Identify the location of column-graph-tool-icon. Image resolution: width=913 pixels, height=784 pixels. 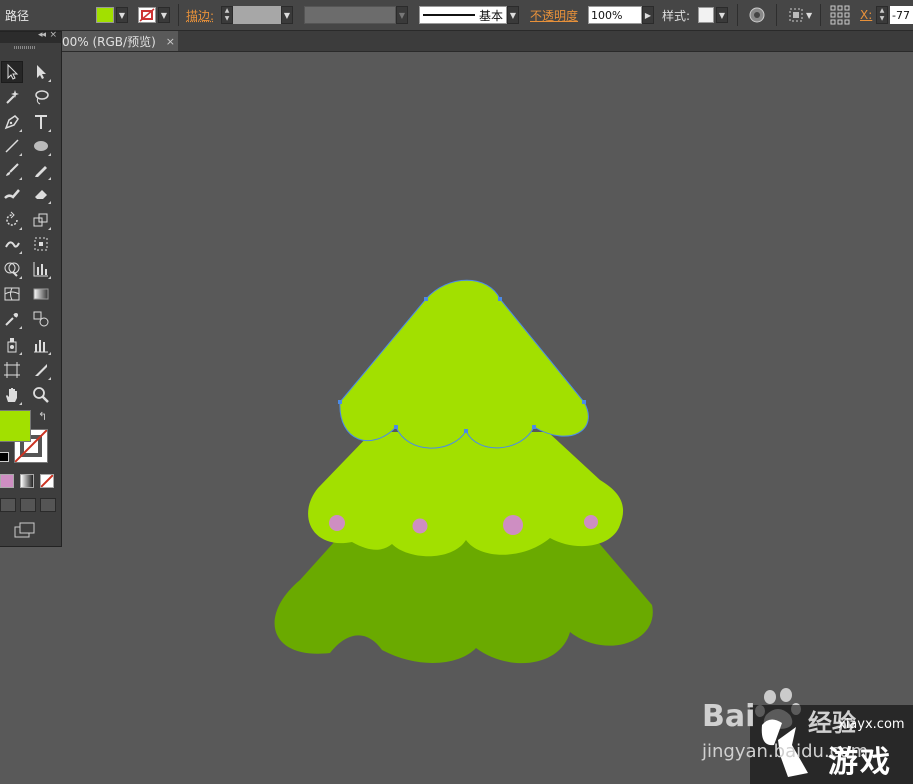
(41, 345).